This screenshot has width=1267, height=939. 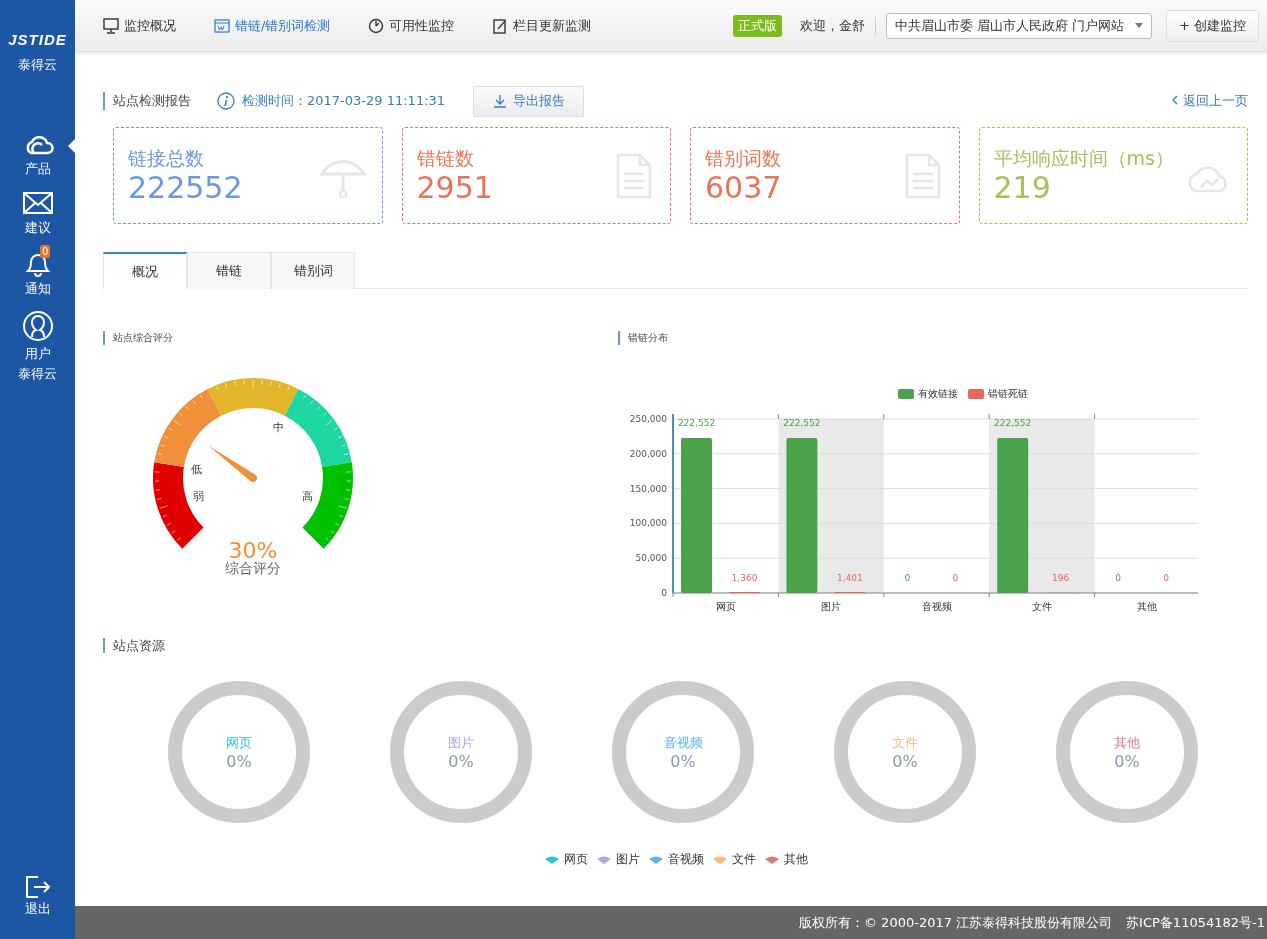 I want to click on legend-label: 网页, so click(x=575, y=859).